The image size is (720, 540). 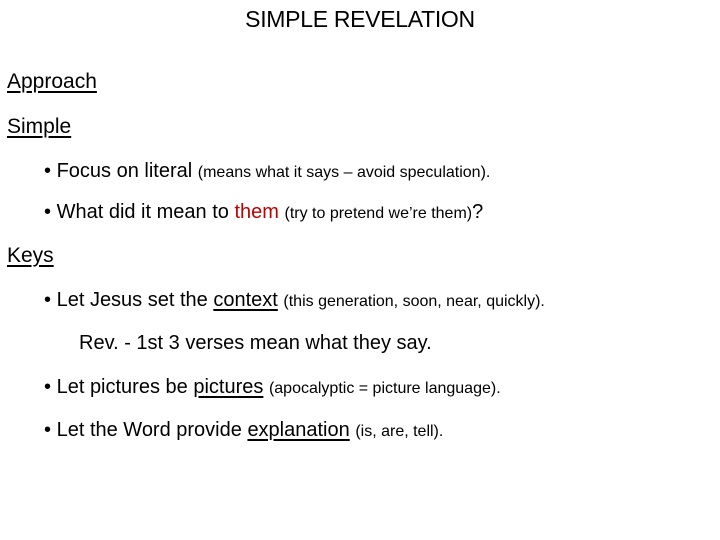 What do you see at coordinates (378, 213) in the screenshot?
I see `bullet-note: (try to pretend we’re them)` at bounding box center [378, 213].